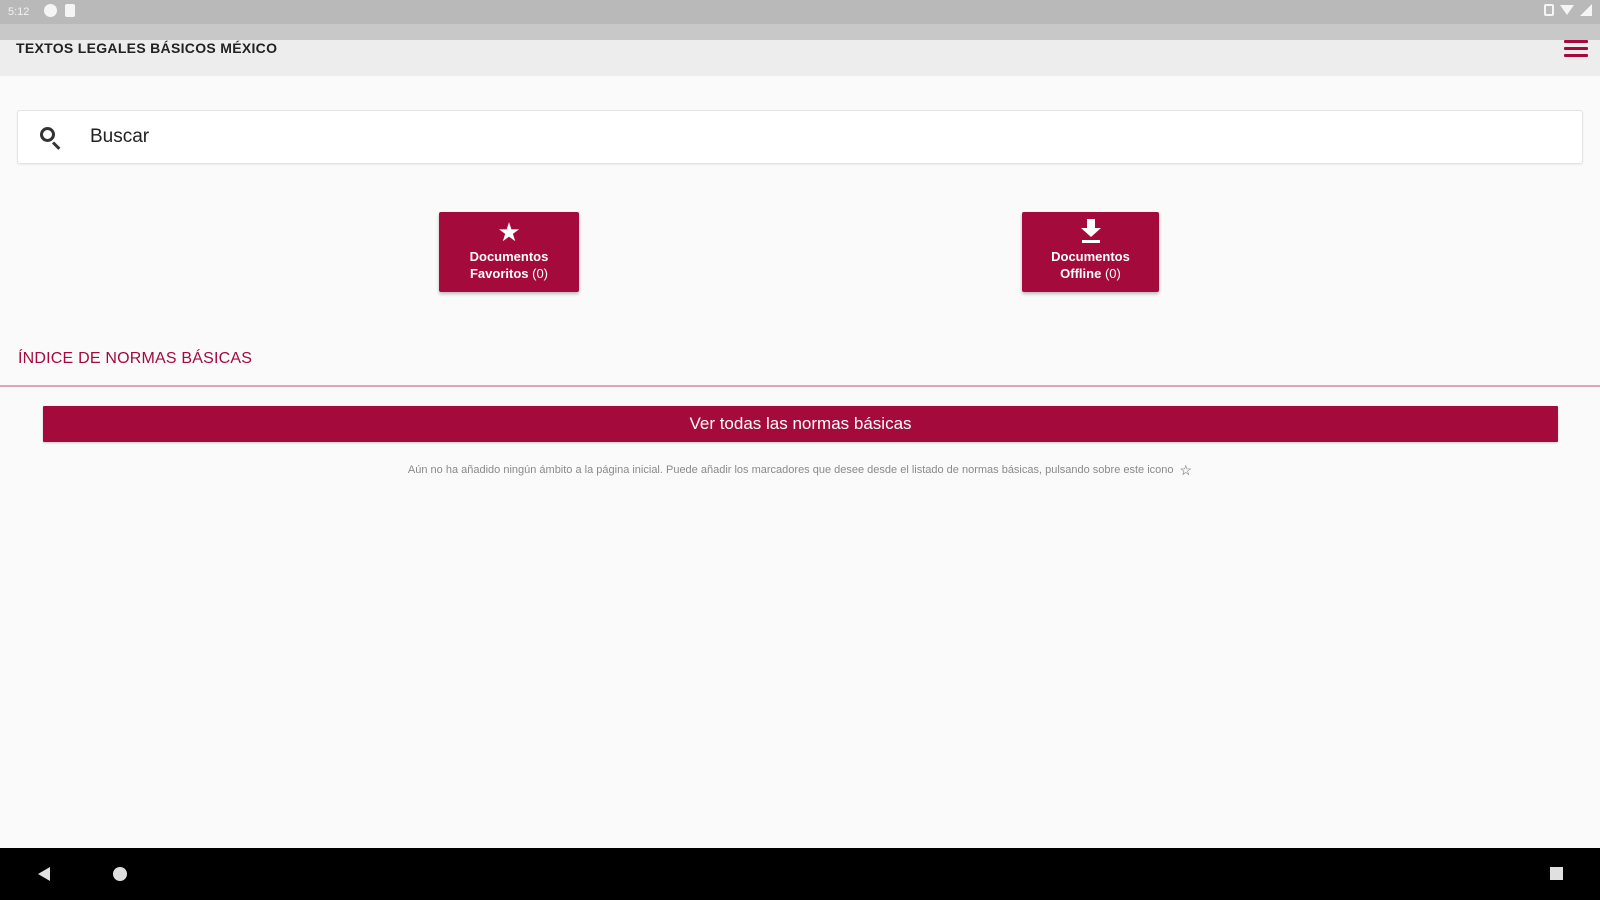  I want to click on section-divider, so click(800, 386).